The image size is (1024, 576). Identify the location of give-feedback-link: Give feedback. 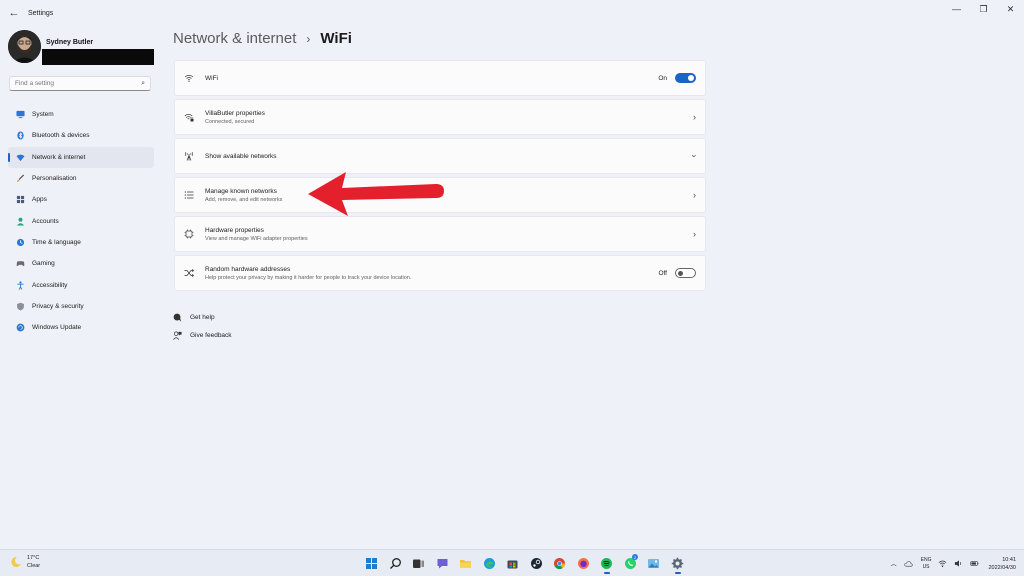
(202, 335).